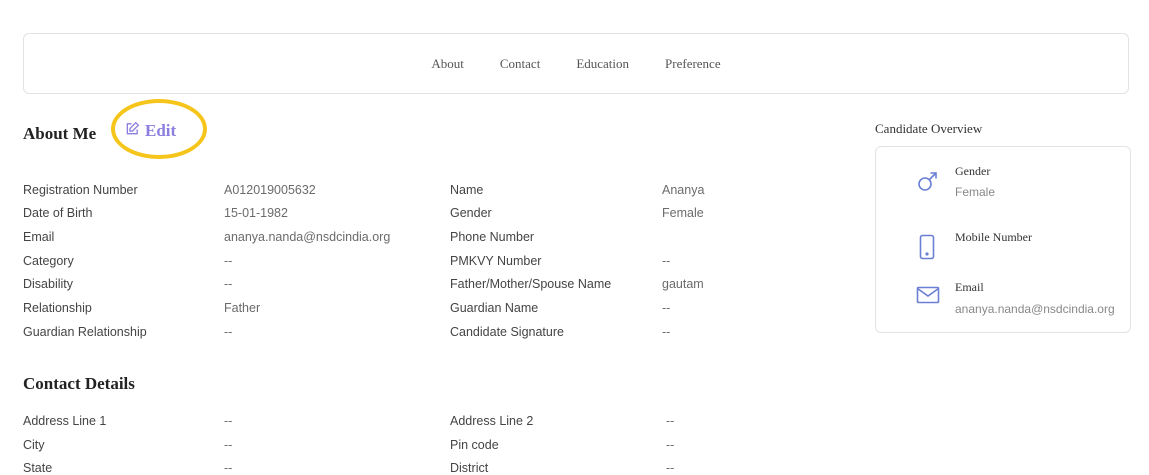  I want to click on overview-email-value: ananya.nanda@nsdcindia.org, so click(1035, 309).